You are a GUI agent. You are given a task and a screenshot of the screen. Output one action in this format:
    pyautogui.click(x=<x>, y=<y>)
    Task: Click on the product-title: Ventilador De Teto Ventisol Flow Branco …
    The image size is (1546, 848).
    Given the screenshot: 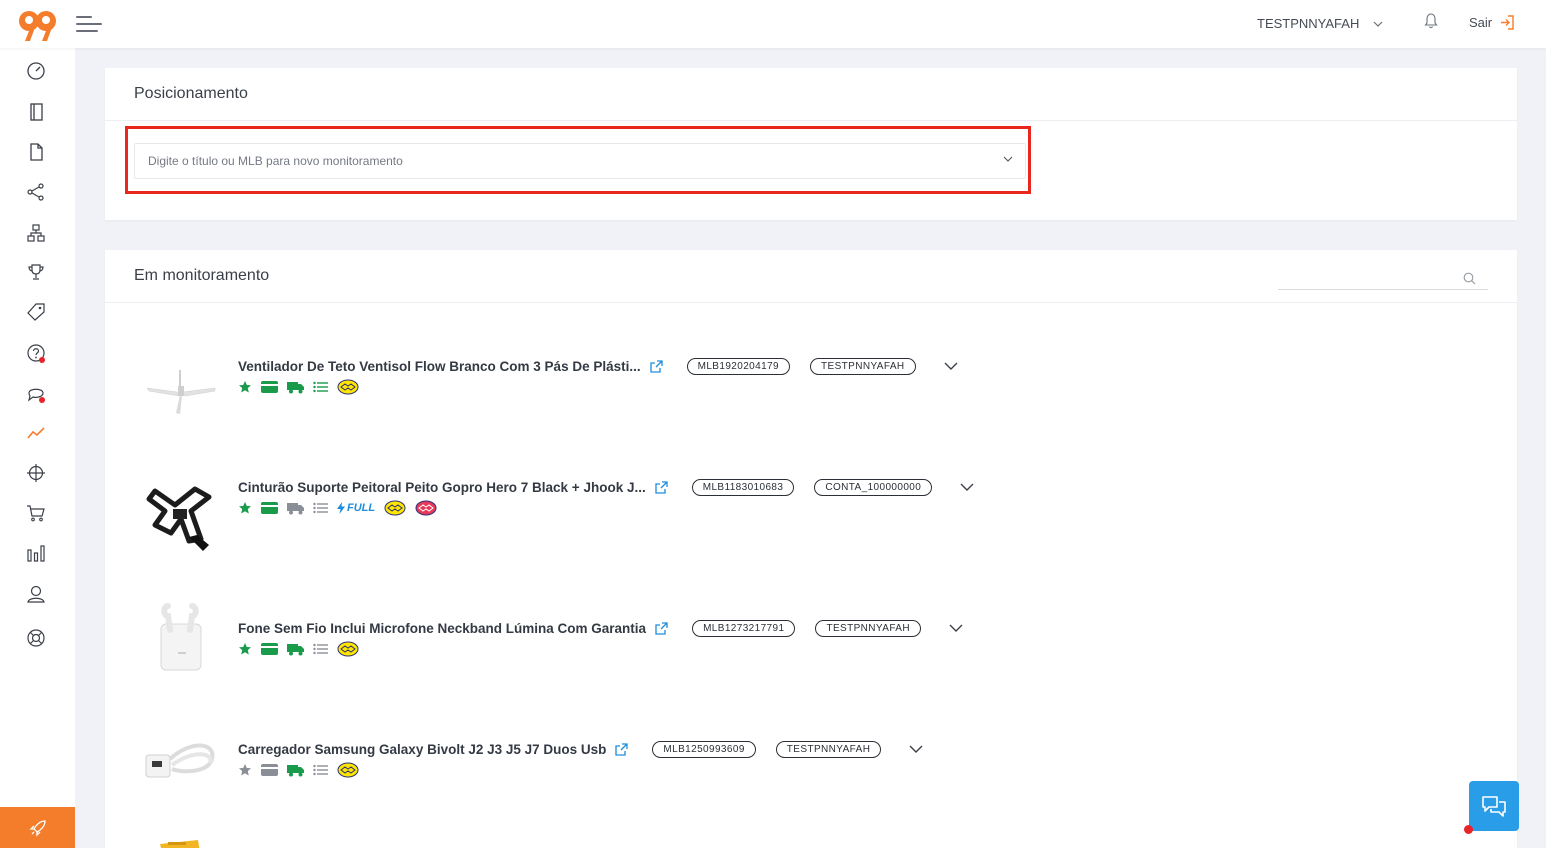 What is the action you would take?
    pyautogui.click(x=439, y=366)
    